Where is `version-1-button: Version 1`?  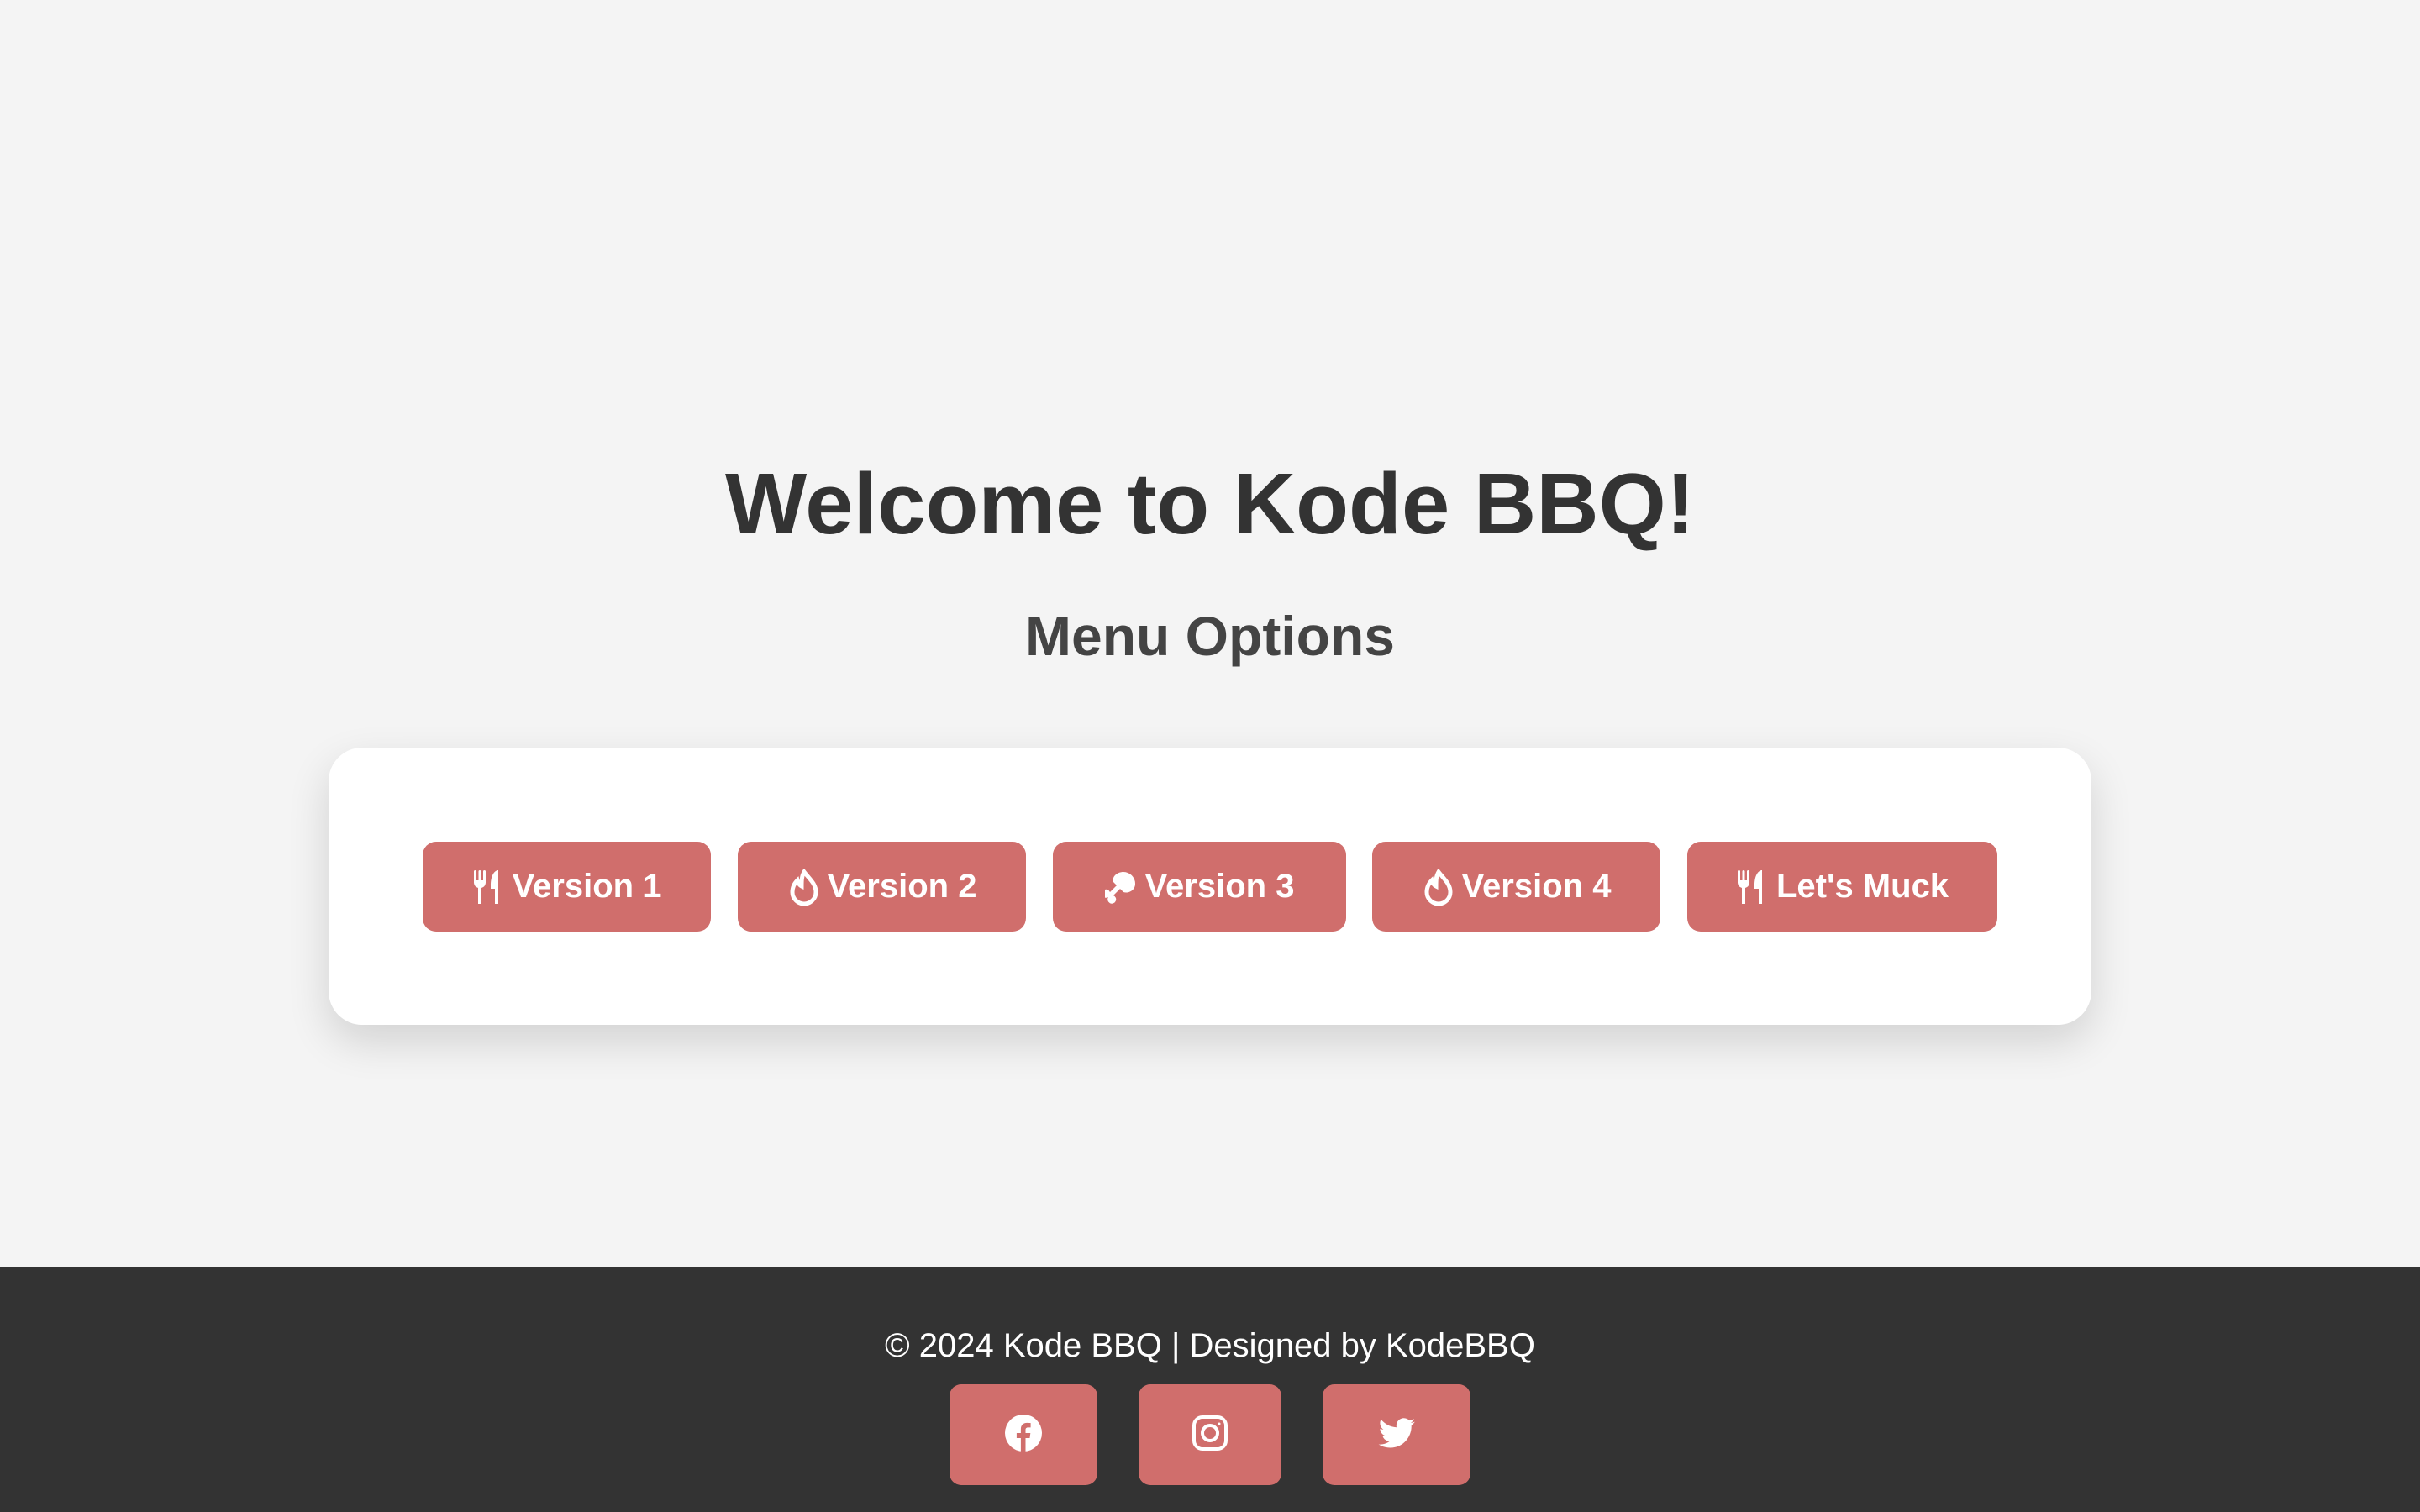
version-1-button: Version 1 is located at coordinates (567, 887).